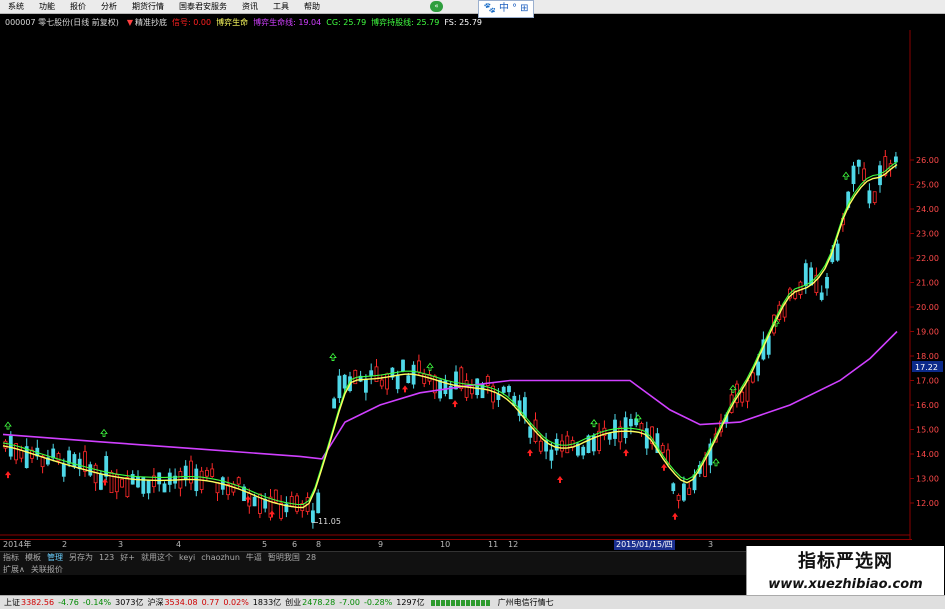 The width and height of the screenshot is (945, 609). I want to click on menu-system: 系统, so click(15, 7).